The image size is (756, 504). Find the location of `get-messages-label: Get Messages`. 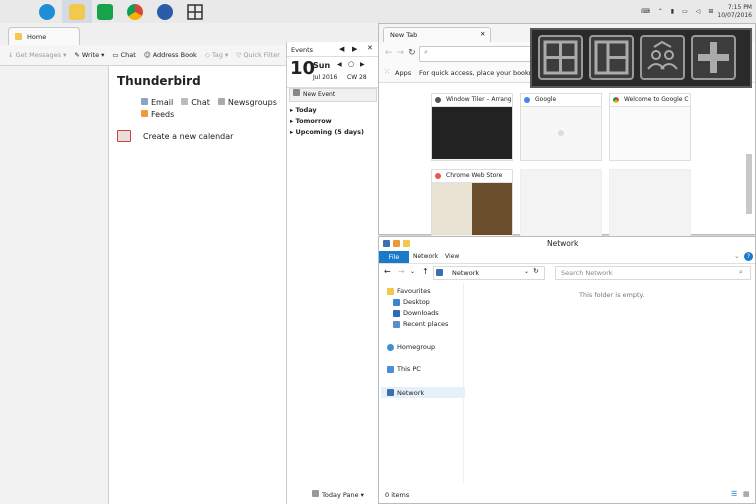

get-messages-label: Get Messages is located at coordinates (38, 55).